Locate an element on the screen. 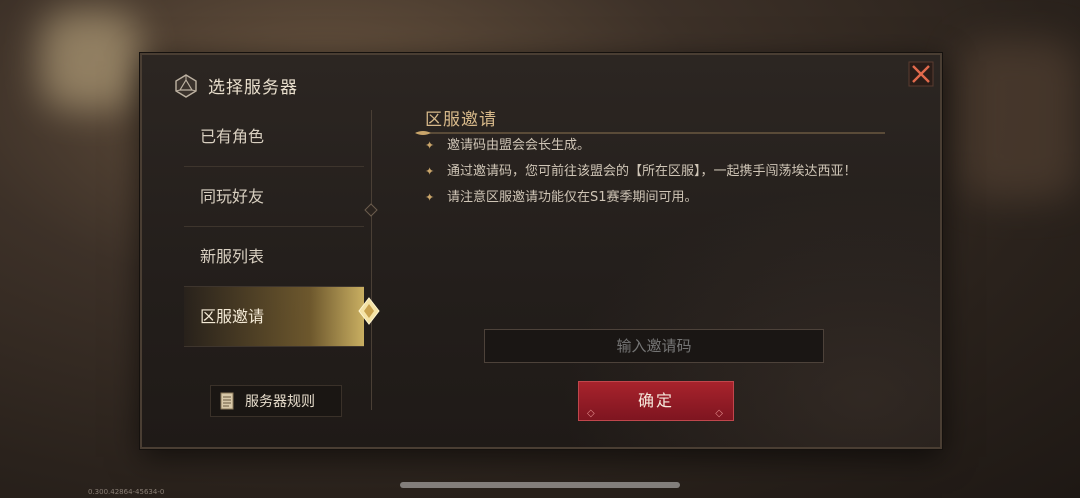  bullet-text: 通过邀请码，您可前往该盟会的【所在区服】，一起携手闯荡埃达西亚！ is located at coordinates (652, 171).